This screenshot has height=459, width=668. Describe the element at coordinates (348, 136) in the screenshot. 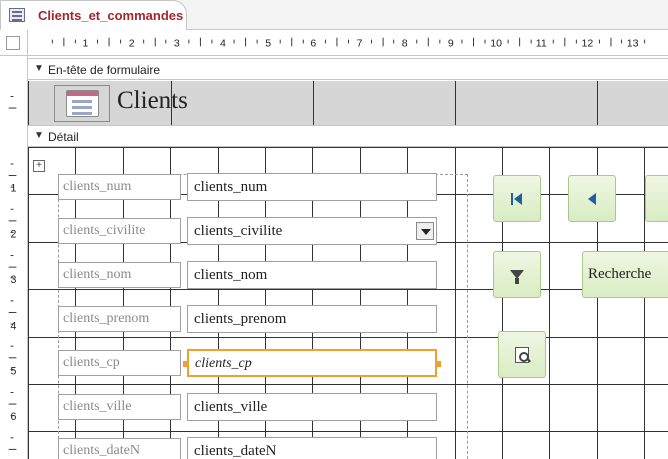

I see `detail-section-bar: ▼ Détail` at that location.